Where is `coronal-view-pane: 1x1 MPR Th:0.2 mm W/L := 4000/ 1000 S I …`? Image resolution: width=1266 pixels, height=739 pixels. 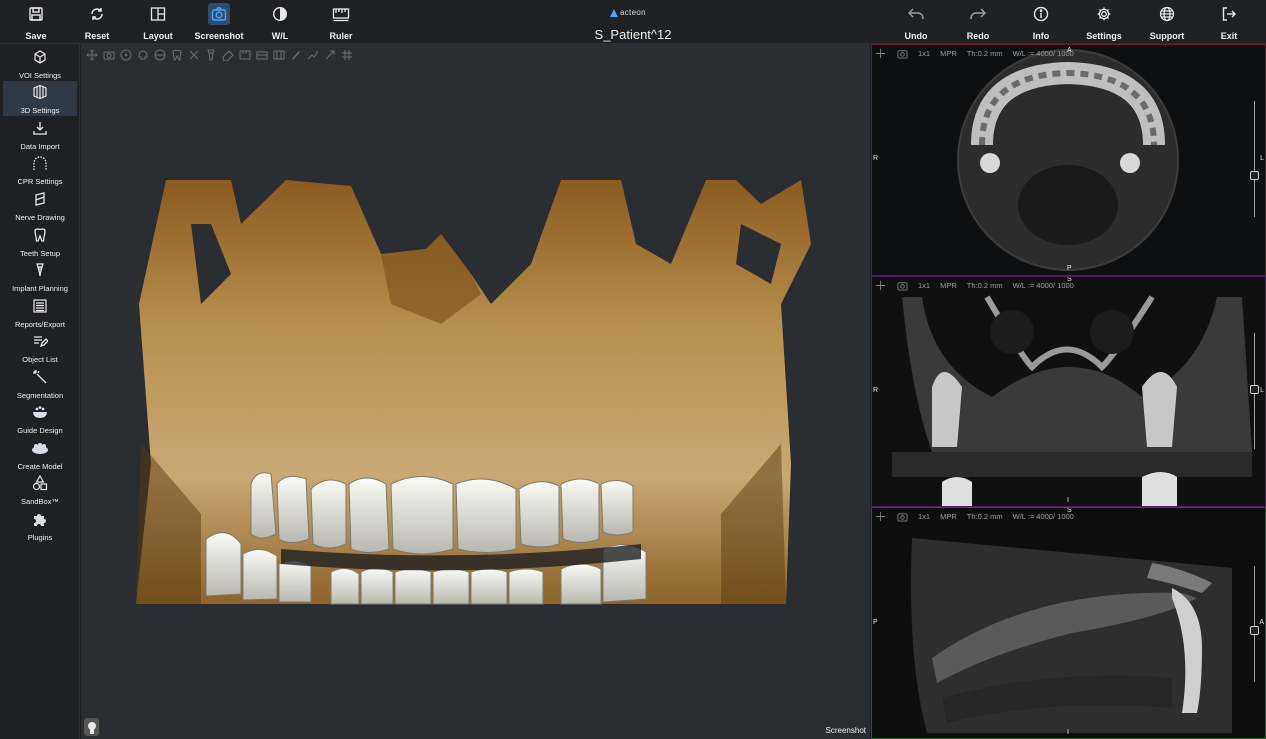
coronal-view-pane: 1x1 MPR Th:0.2 mm W/L := 4000/ 1000 S I … is located at coordinates (1068, 391).